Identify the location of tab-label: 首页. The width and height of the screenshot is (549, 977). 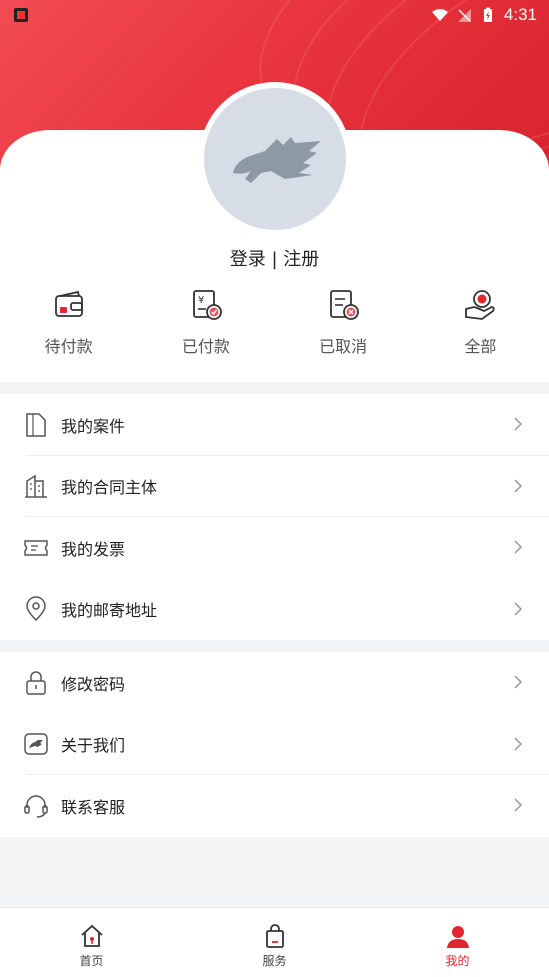
(91, 961).